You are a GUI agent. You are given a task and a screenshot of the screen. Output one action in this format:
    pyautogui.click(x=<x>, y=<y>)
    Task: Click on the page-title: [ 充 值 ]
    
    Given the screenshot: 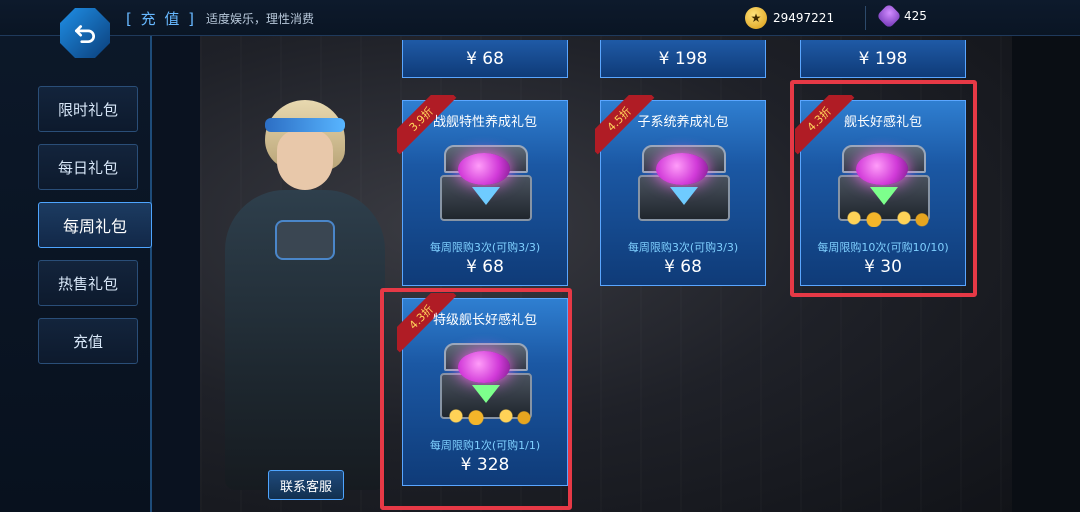 What is the action you would take?
    pyautogui.click(x=161, y=19)
    